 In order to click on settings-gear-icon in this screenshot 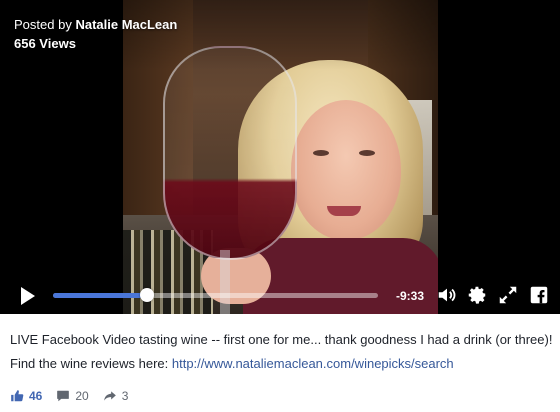, I will do `click(477, 295)`.